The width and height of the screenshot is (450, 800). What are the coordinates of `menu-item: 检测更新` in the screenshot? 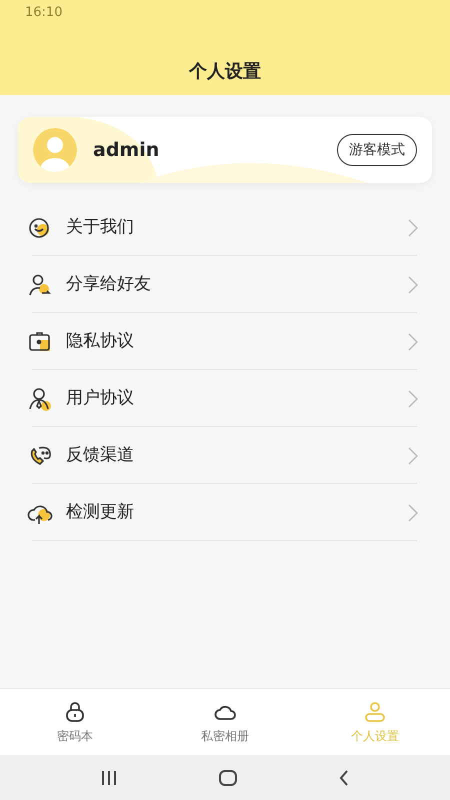 It's located at (225, 512).